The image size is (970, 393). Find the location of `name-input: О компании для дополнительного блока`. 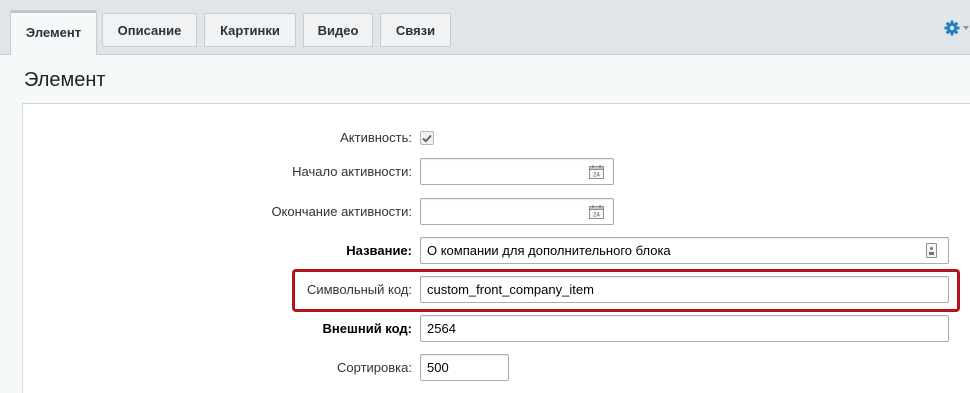

name-input: О компании для дополнительного блока is located at coordinates (684, 250).